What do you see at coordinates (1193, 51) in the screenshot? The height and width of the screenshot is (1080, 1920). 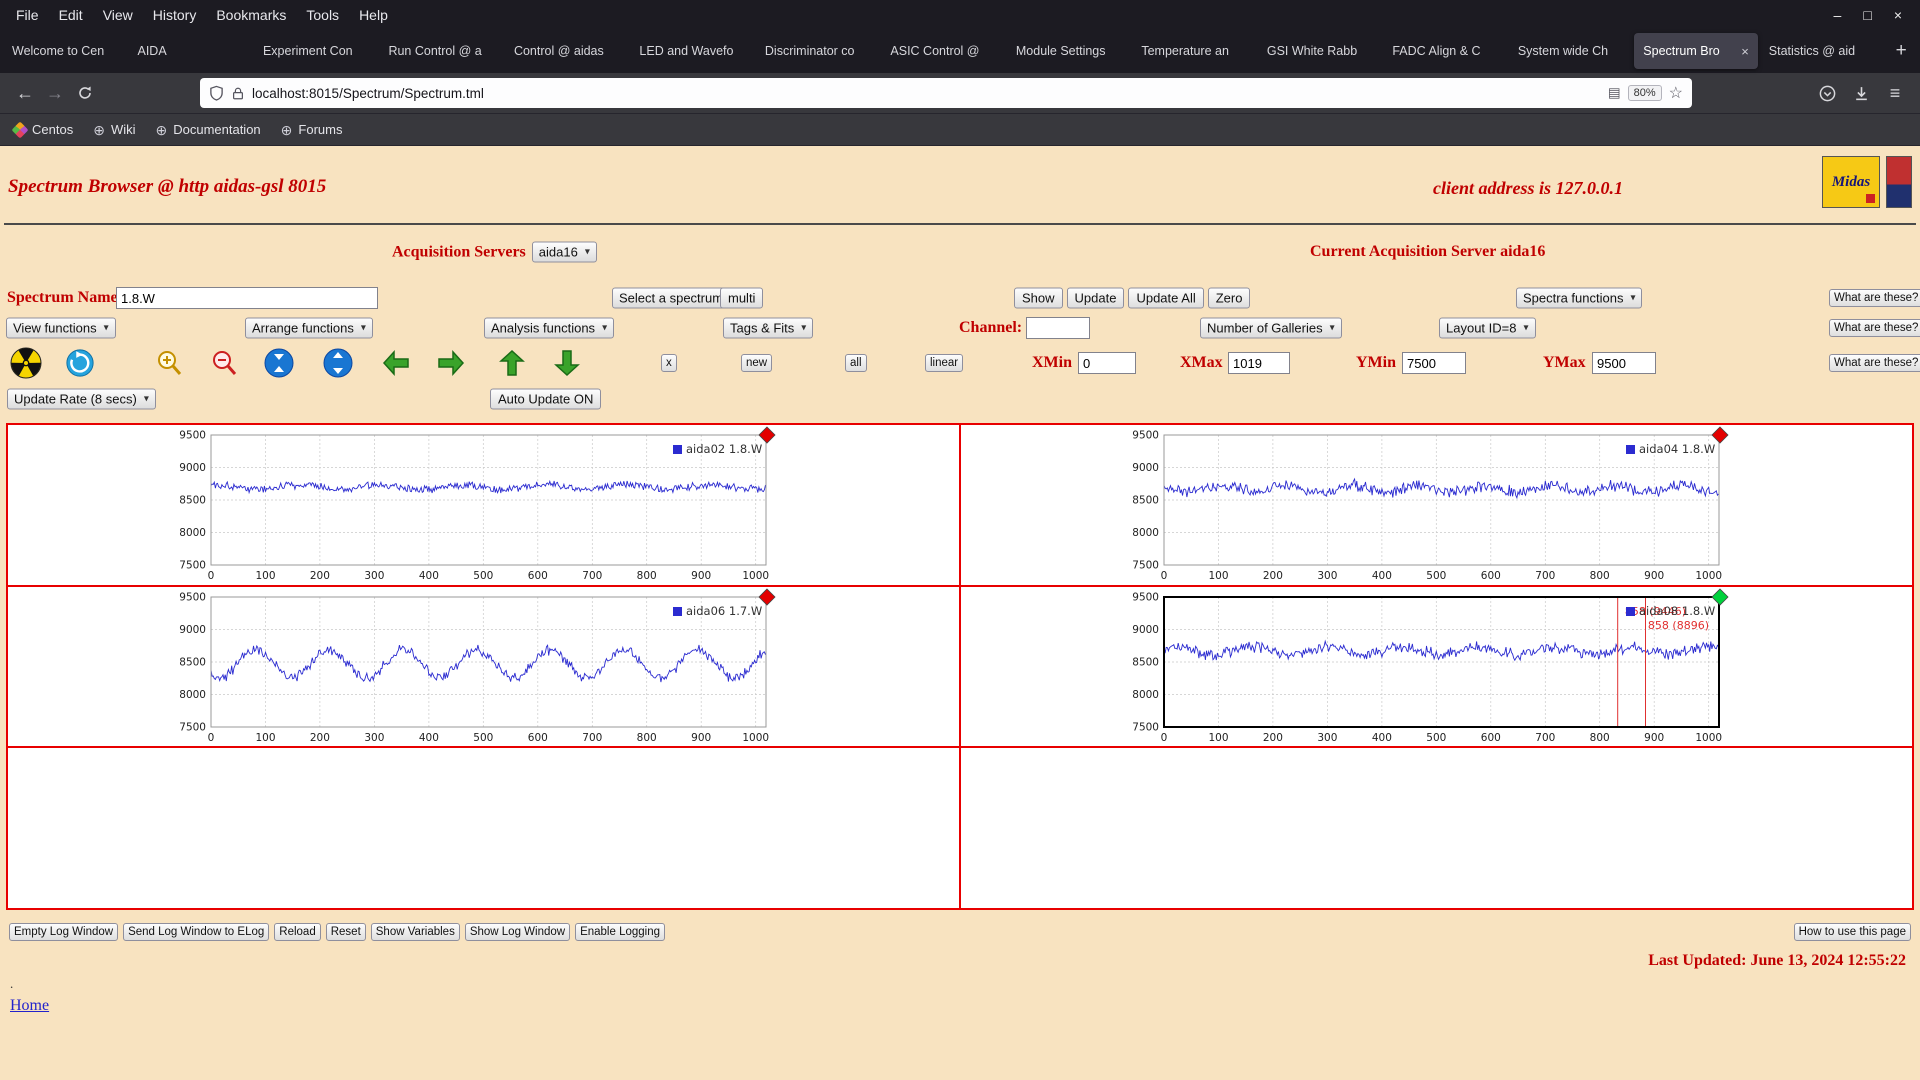 I see `tab: Temperature an` at bounding box center [1193, 51].